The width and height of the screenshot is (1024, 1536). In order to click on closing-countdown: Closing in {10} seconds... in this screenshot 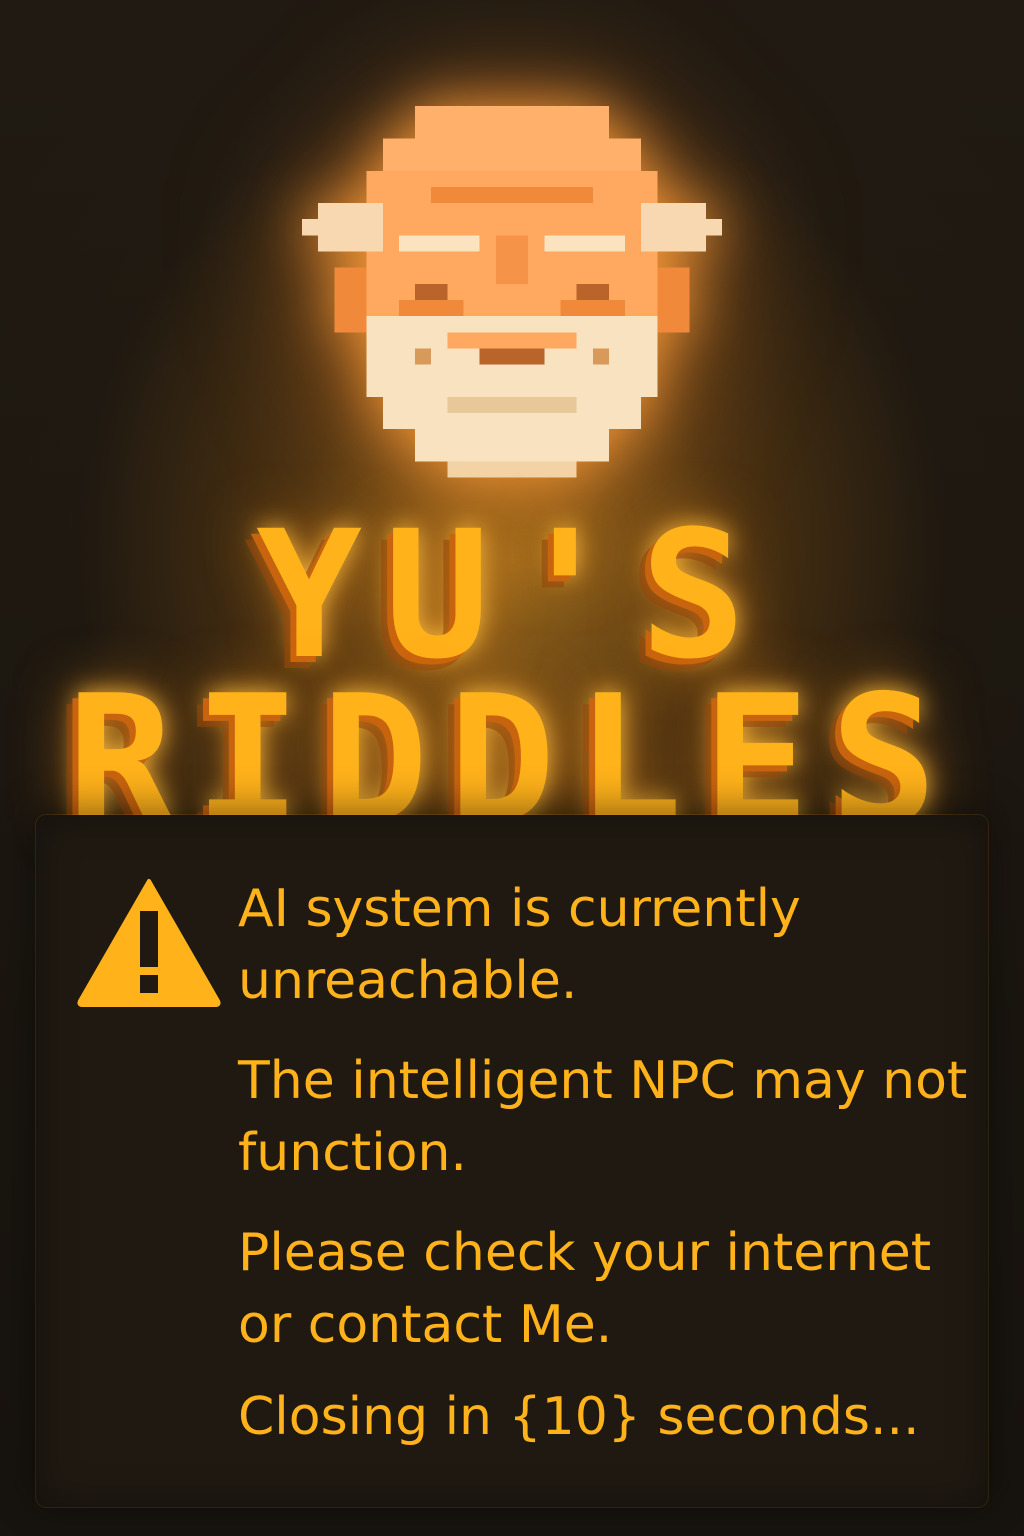, I will do `click(579, 1417)`.